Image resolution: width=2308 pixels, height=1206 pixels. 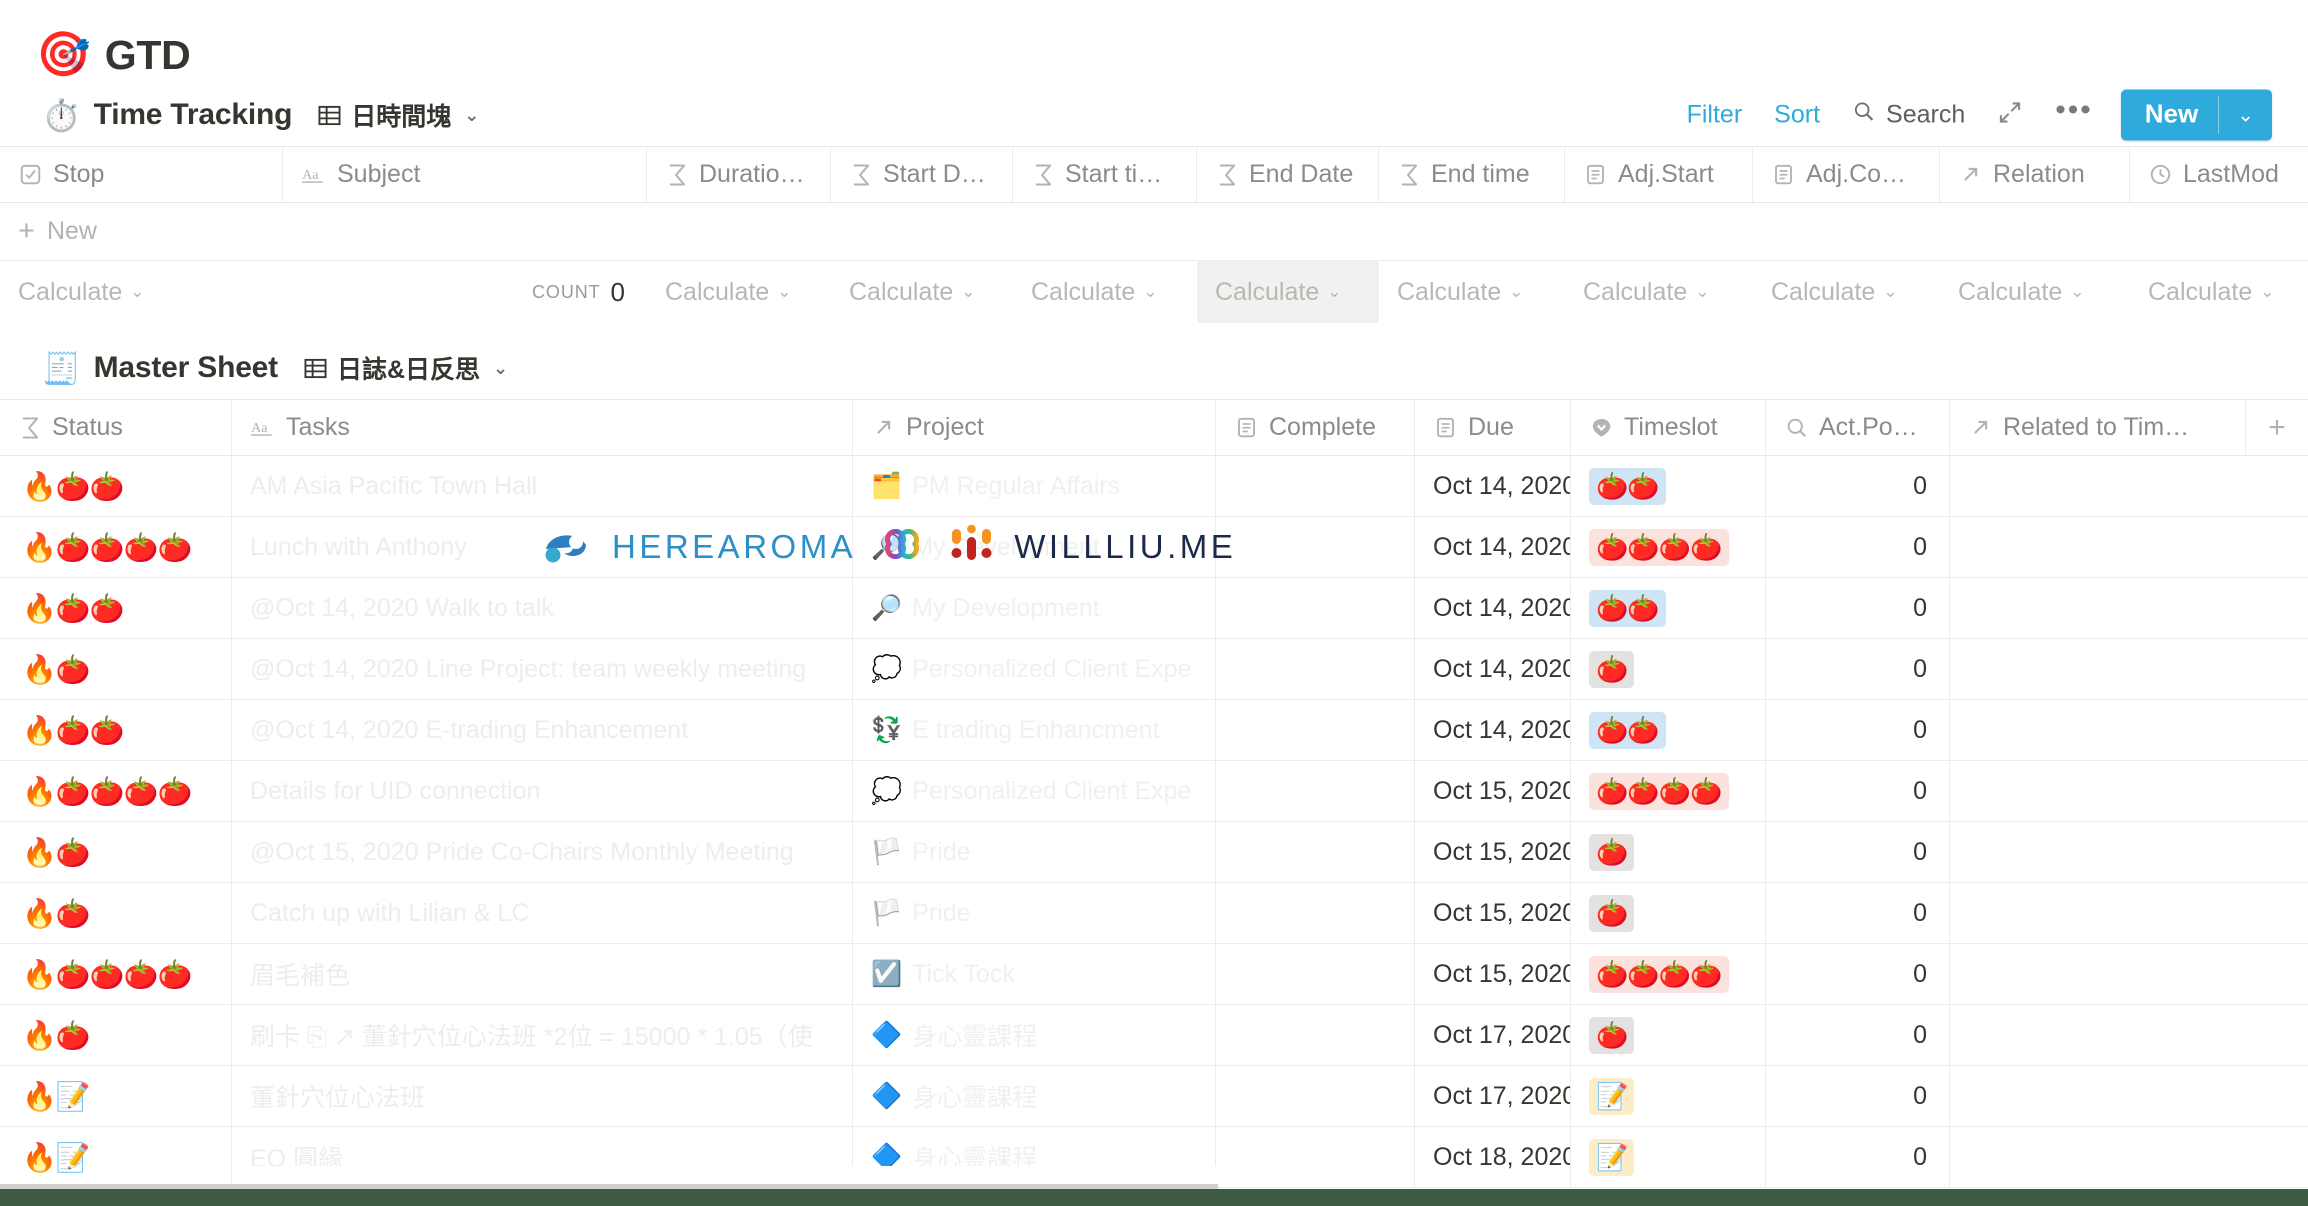 I want to click on column-header-subject: Aa Subject, so click(x=465, y=174).